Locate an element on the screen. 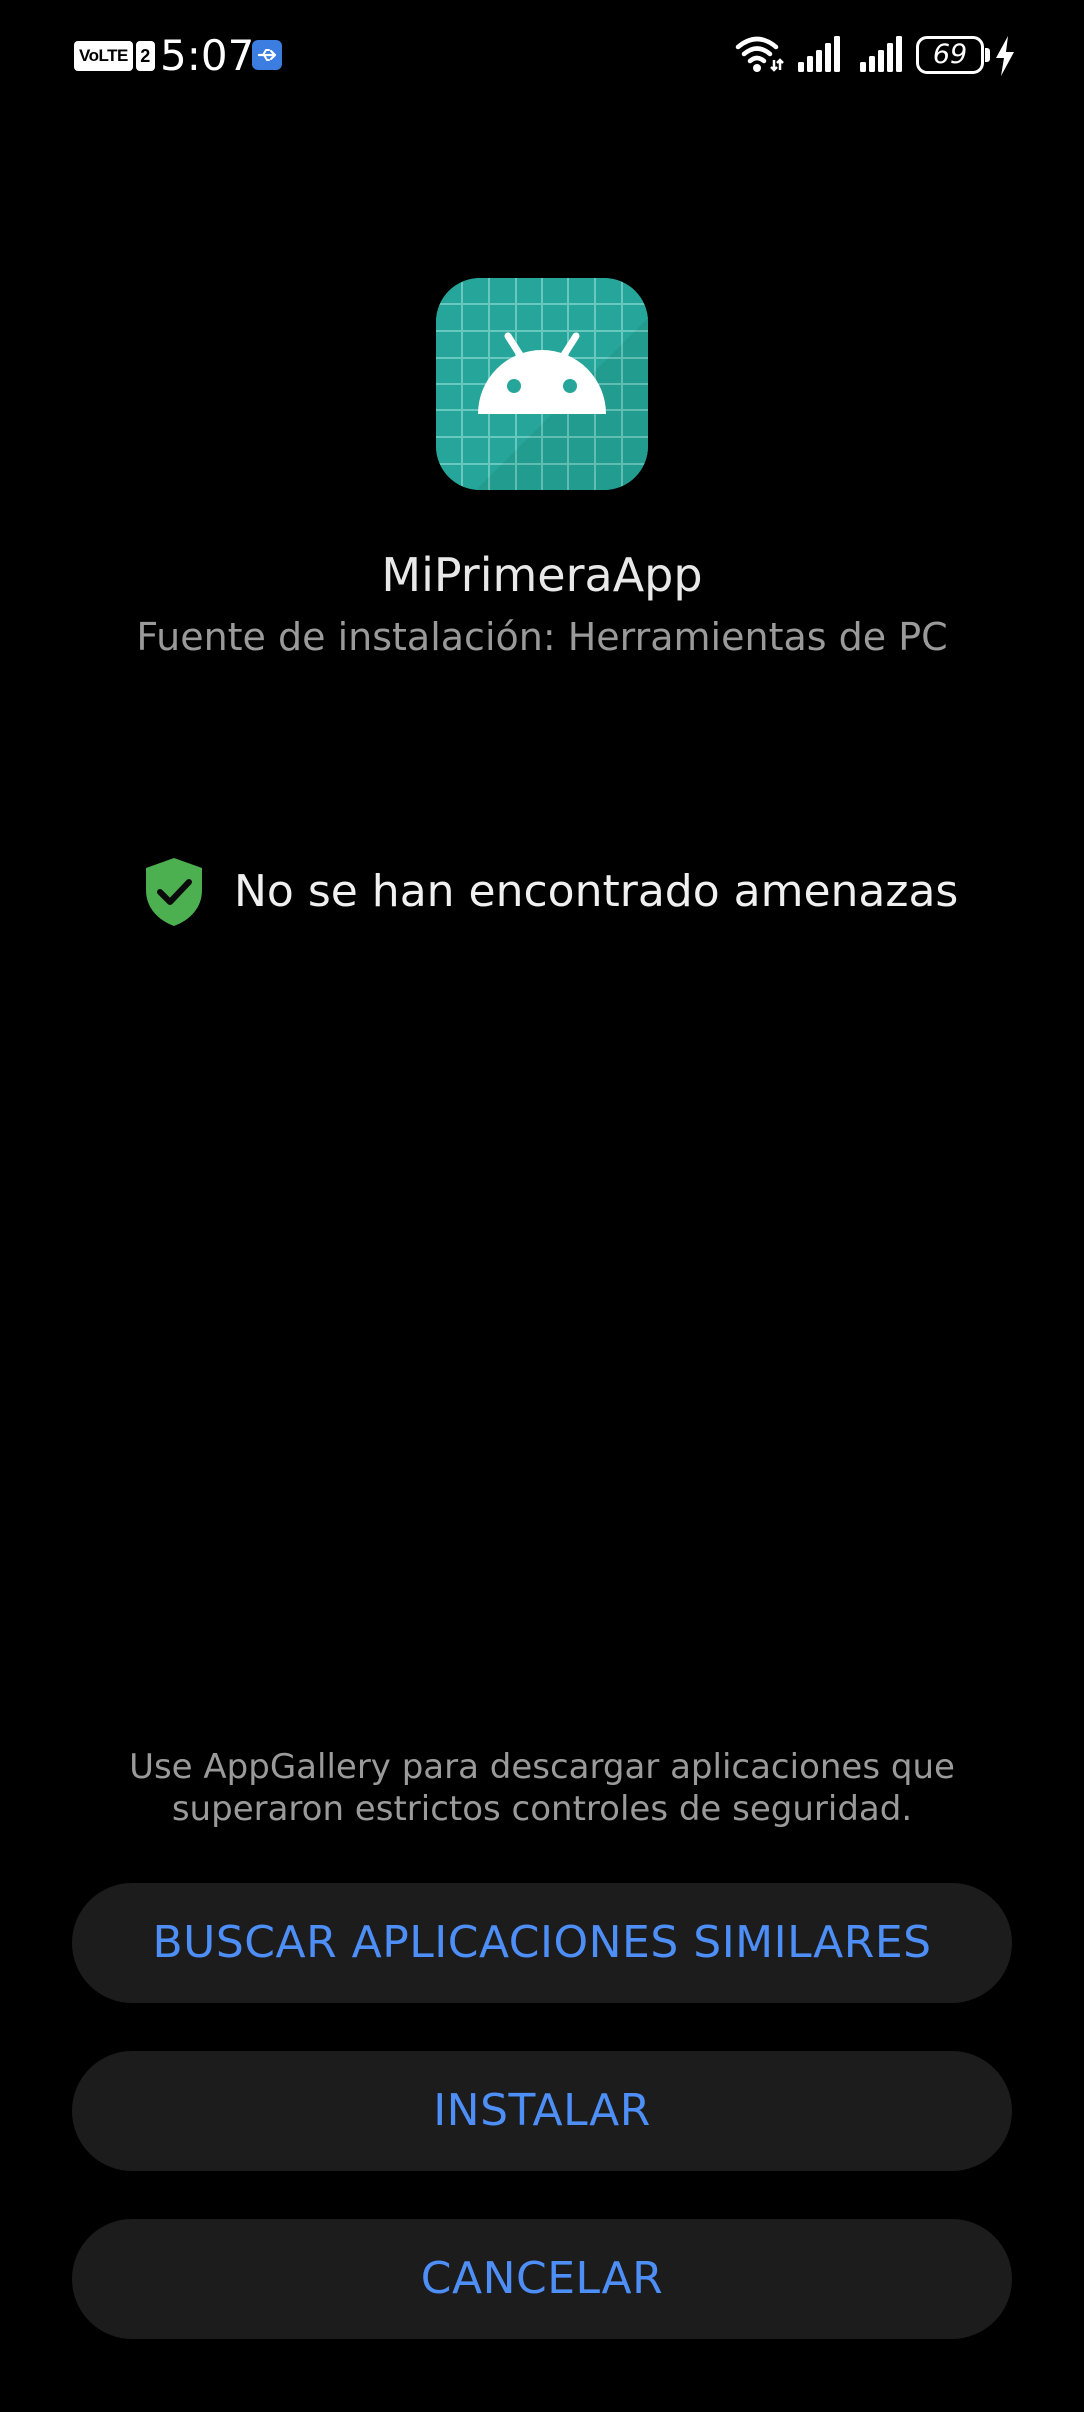 This screenshot has height=2412, width=1084. battery-tip is located at coordinates (987, 55).